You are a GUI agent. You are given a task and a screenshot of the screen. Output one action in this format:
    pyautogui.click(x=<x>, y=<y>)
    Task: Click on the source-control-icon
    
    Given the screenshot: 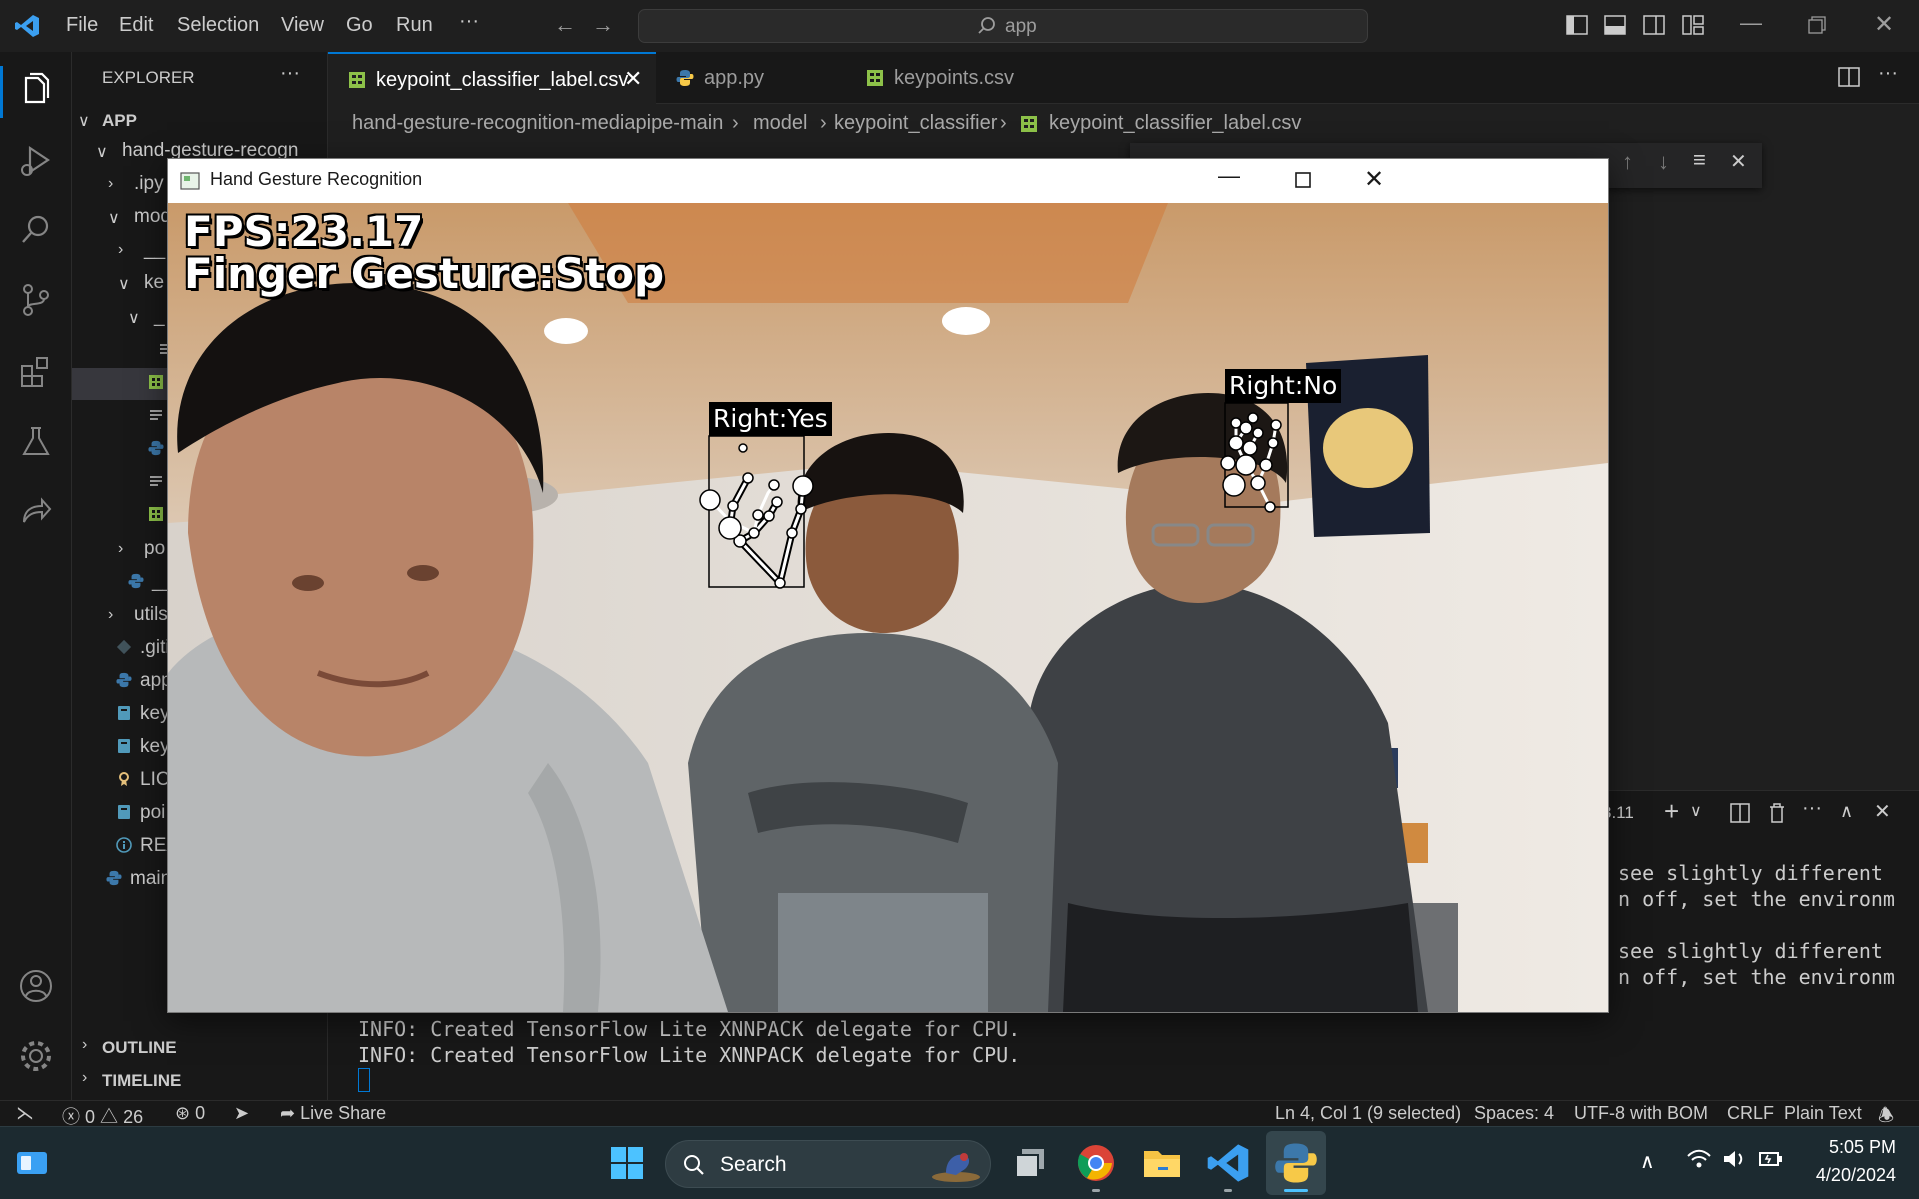 What is the action you would take?
    pyautogui.click(x=36, y=300)
    